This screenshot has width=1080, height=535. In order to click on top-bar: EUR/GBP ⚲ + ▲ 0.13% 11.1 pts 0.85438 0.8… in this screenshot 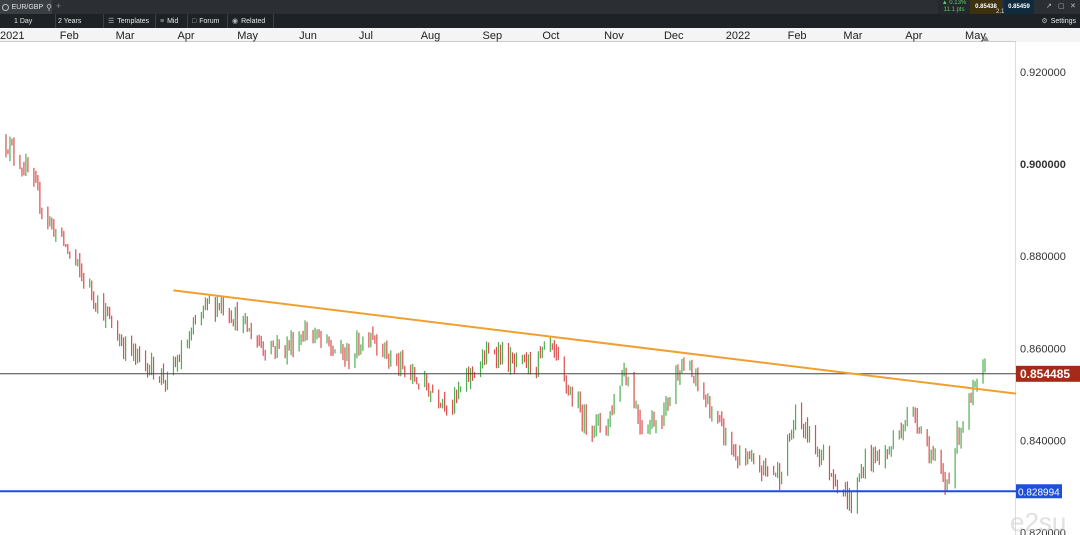, I will do `click(540, 7)`.